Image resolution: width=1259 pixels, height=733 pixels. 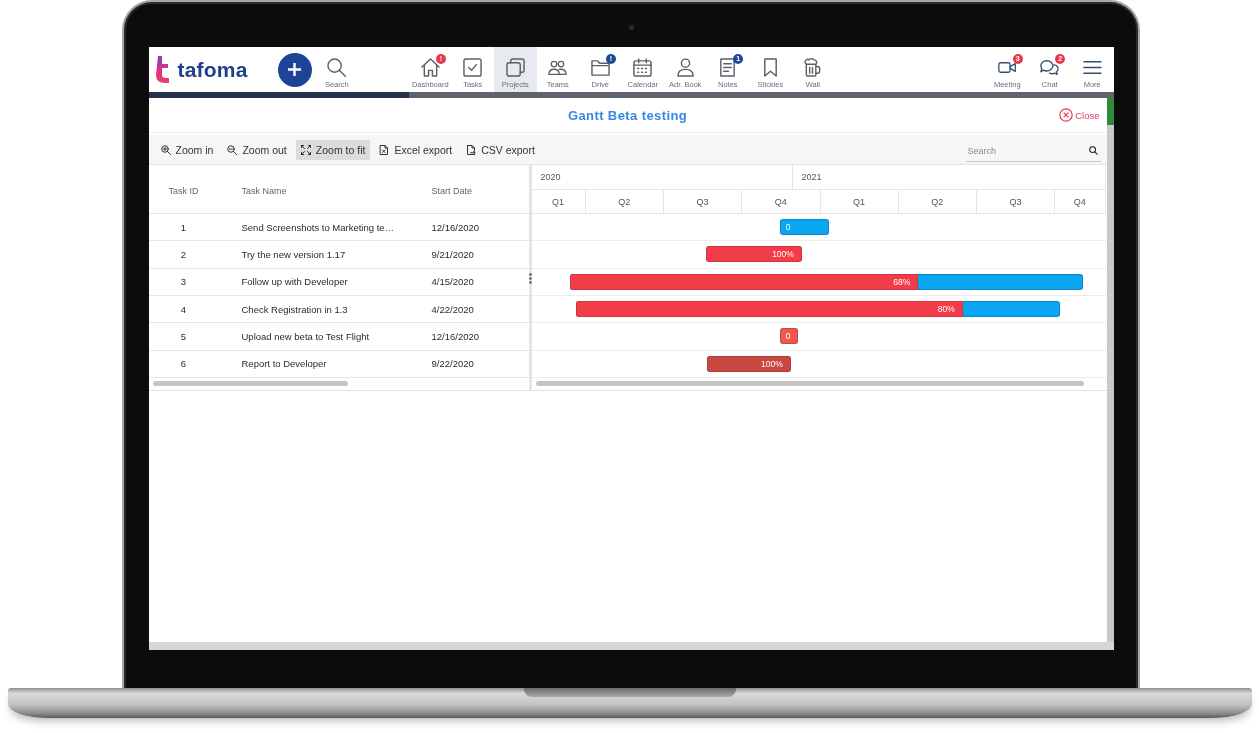 I want to click on fit-arrows-icon, so click(x=305, y=149).